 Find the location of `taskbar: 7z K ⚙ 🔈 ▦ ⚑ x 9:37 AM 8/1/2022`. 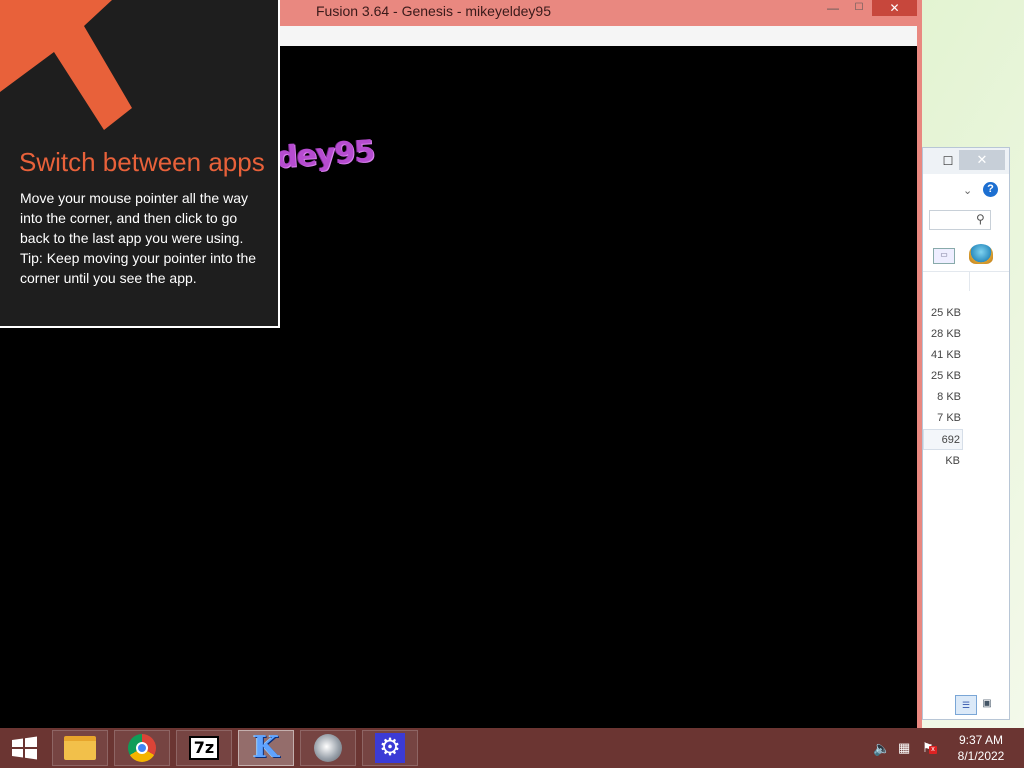

taskbar: 7z K ⚙ 🔈 ▦ ⚑ x 9:37 AM 8/1/2022 is located at coordinates (512, 748).